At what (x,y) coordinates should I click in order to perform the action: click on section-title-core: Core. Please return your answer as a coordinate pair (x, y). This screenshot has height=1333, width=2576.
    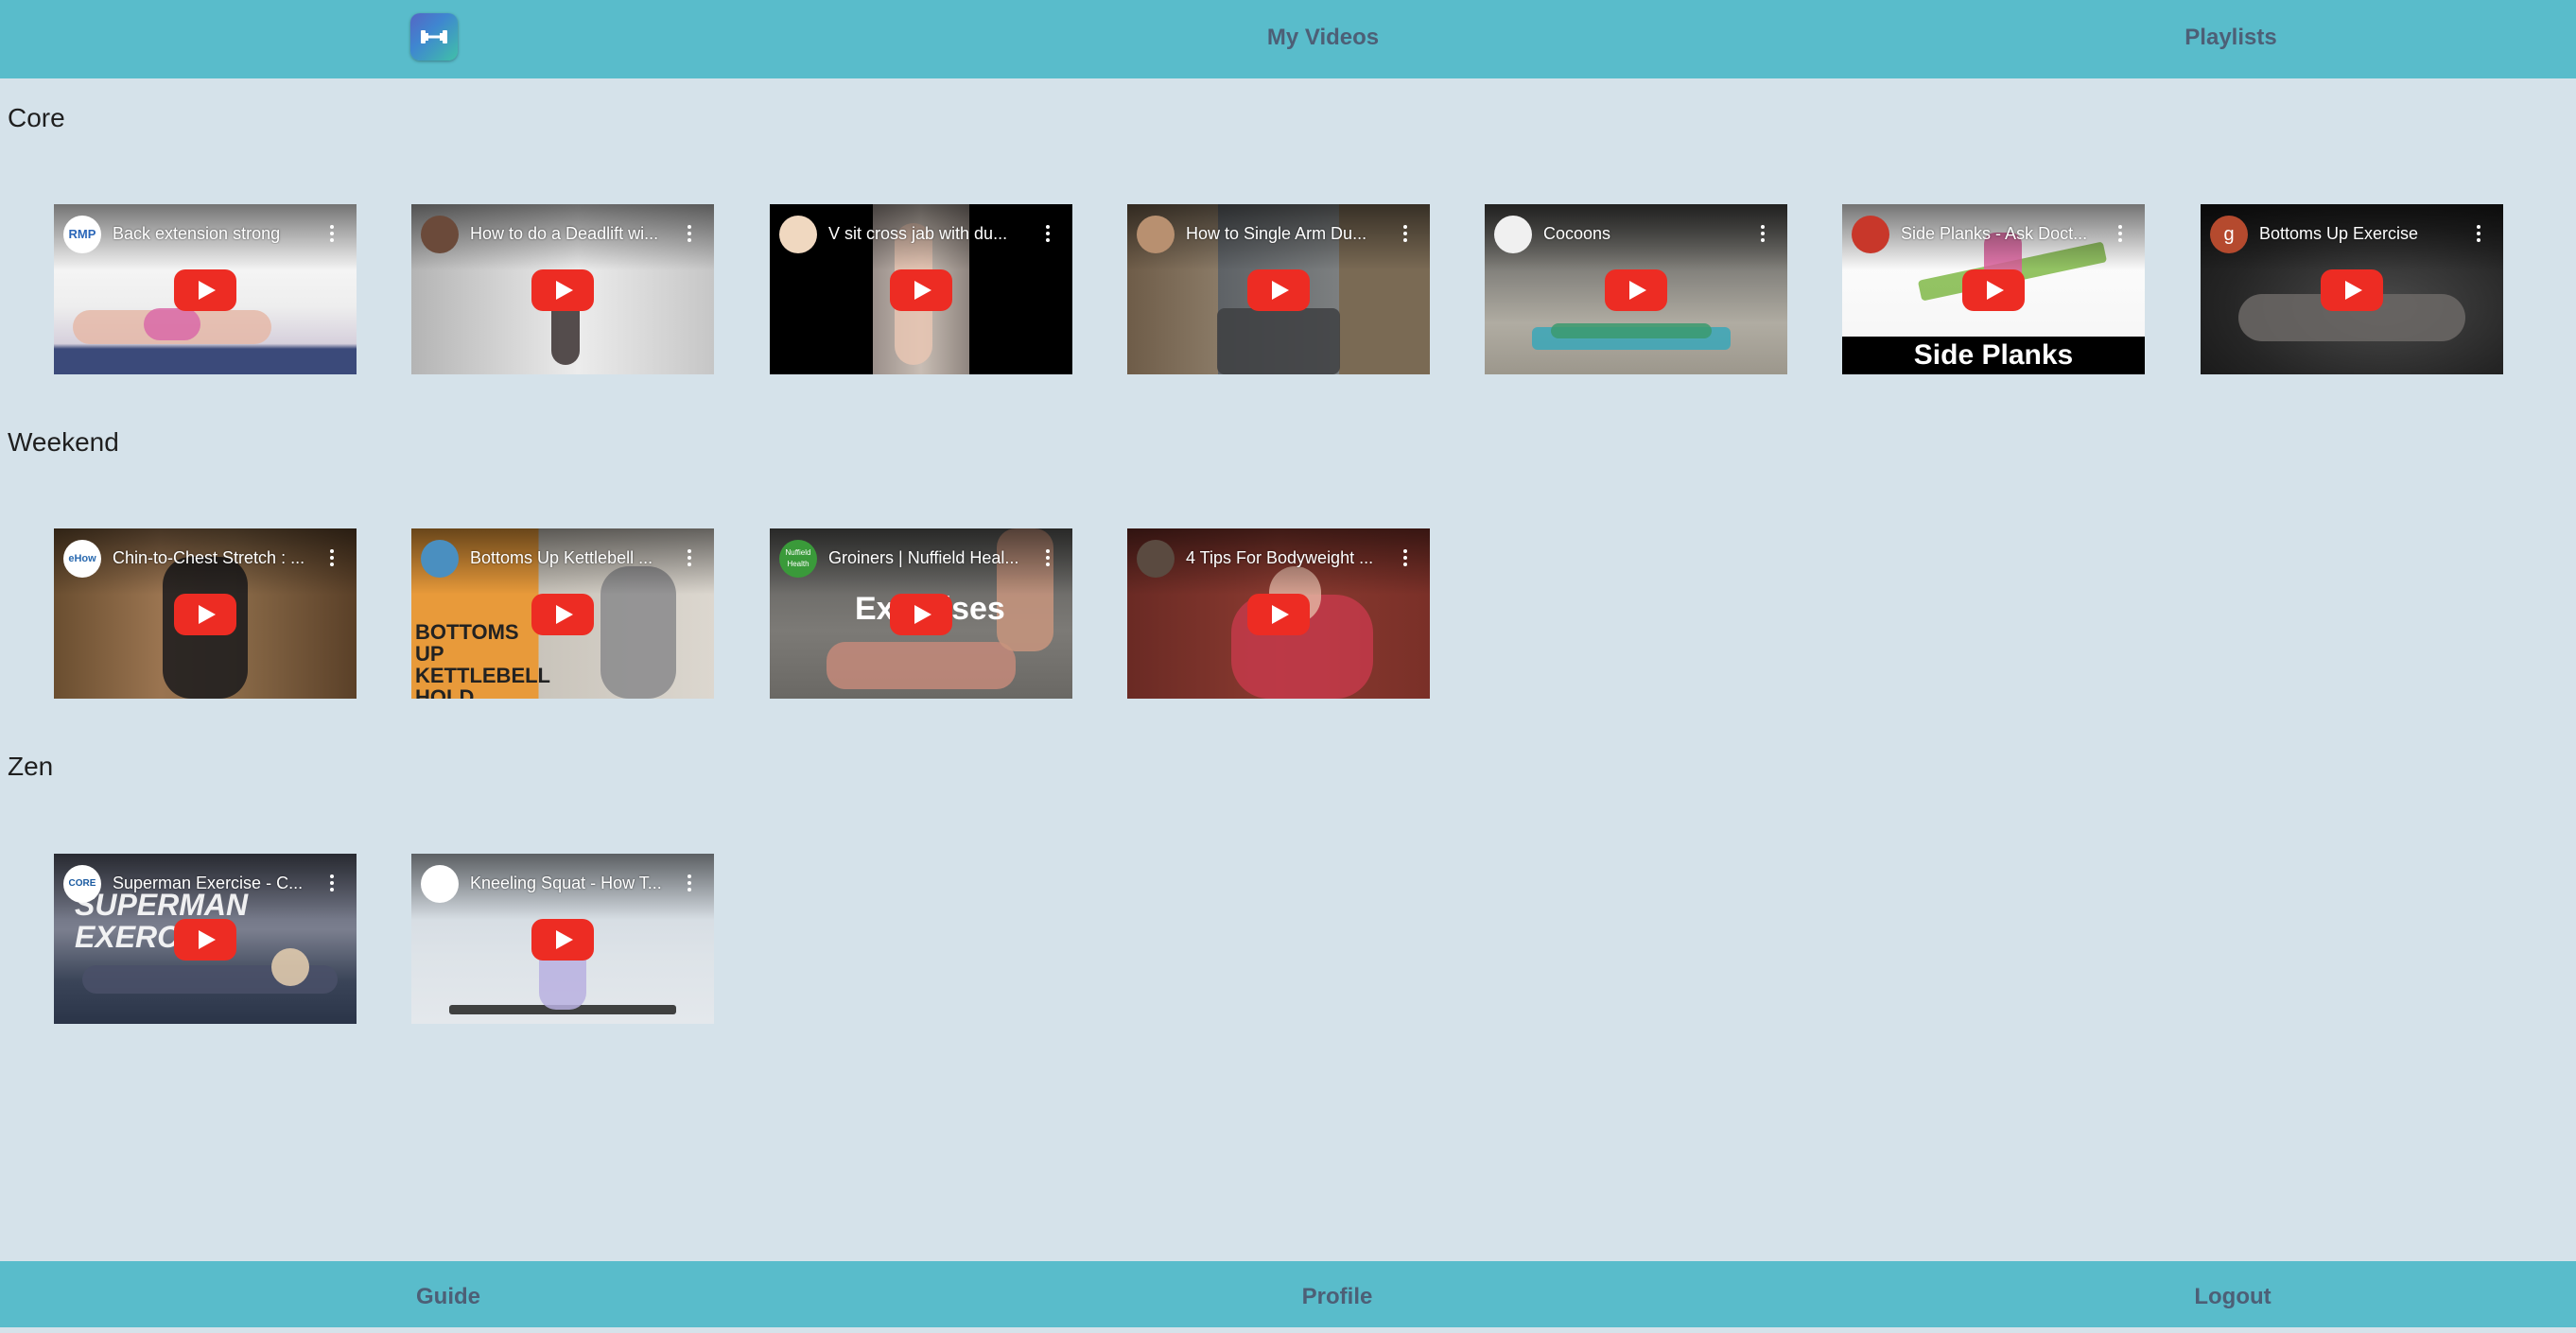
    Looking at the image, I should click on (36, 117).